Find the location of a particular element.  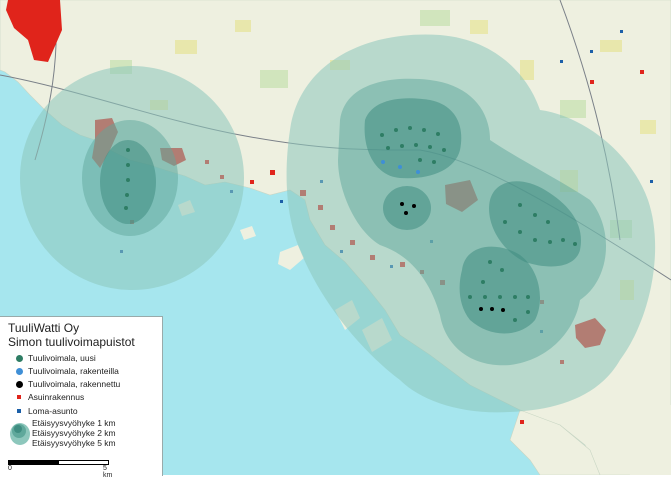

holiday-home-icon is located at coordinates (19, 411).